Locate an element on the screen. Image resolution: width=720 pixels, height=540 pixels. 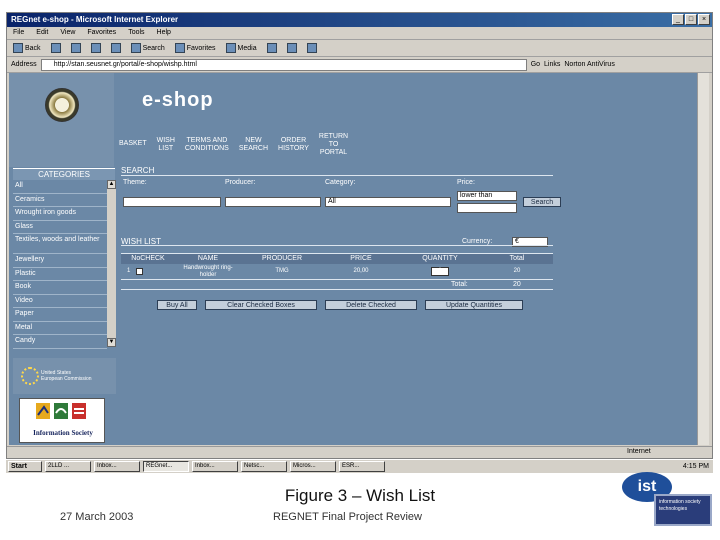
row-name: Handwrought ring-holder is located at coordinates (208, 271).